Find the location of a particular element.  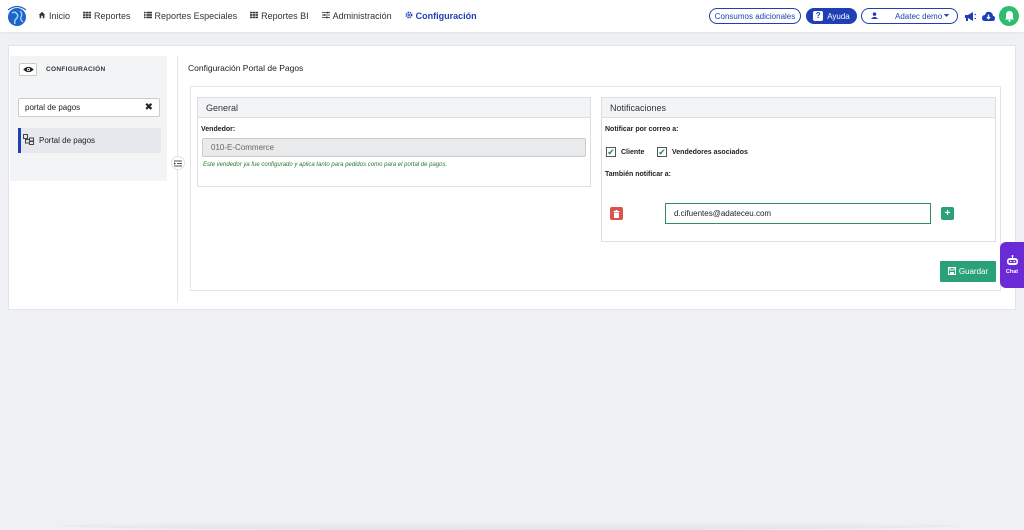

sliders-icon is located at coordinates (325, 16).